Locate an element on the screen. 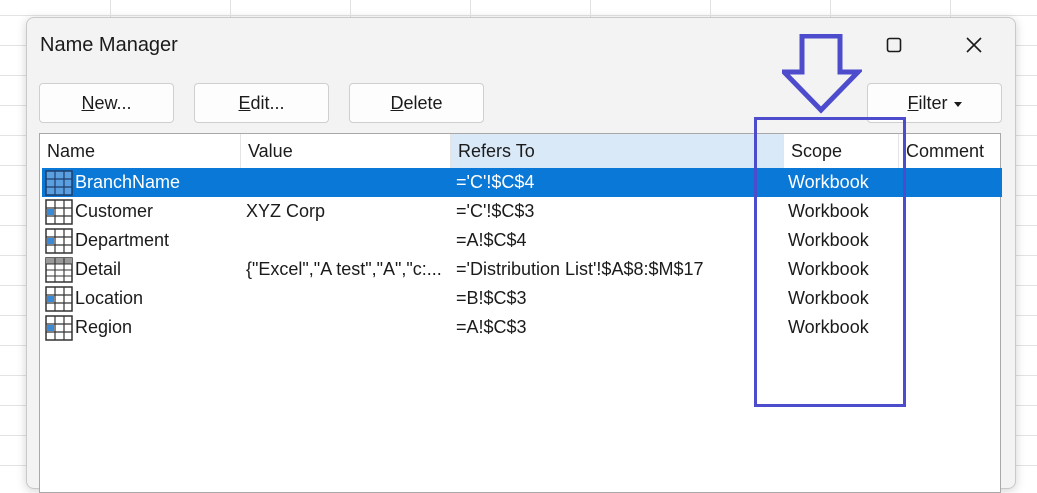 Image resolution: width=1037 pixels, height=493 pixels. filter-button-label: ilter is located at coordinates (933, 102).